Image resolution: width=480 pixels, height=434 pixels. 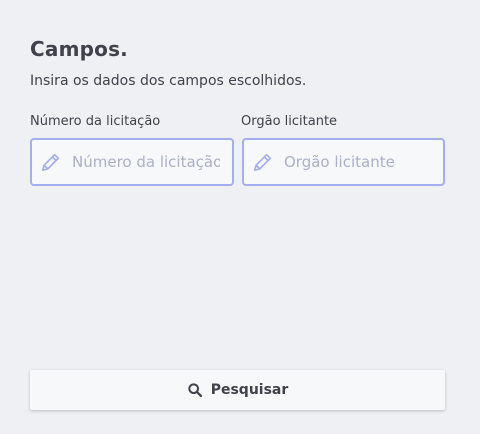 I want to click on panel-subtitle: Insira os dados dos campos escolhidos., so click(x=168, y=81).